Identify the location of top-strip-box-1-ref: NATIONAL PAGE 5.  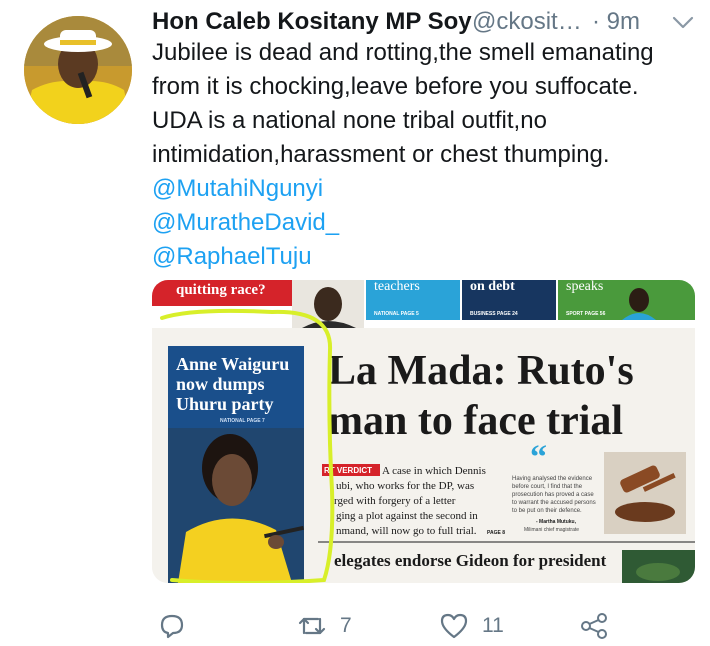
(396, 314).